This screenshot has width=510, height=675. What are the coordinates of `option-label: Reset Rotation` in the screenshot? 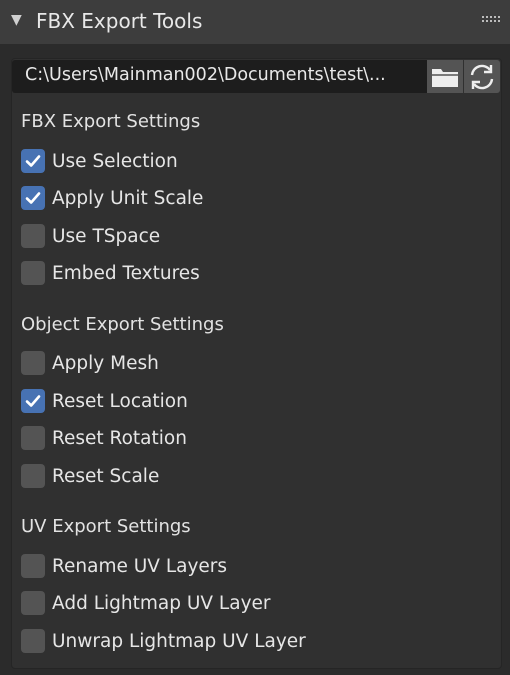 It's located at (119, 438).